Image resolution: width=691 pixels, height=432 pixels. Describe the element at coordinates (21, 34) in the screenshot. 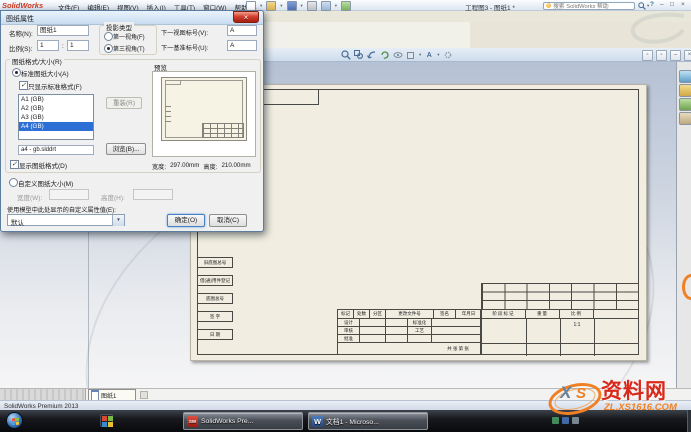

I see `name-label: 名称(N):` at that location.